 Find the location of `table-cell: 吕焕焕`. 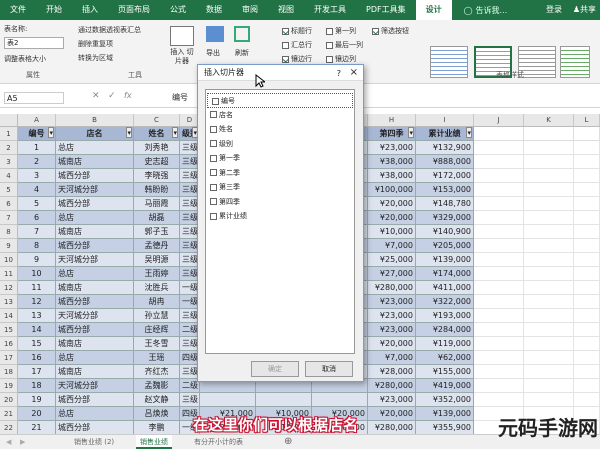

table-cell: 吕焕焕 is located at coordinates (157, 414).